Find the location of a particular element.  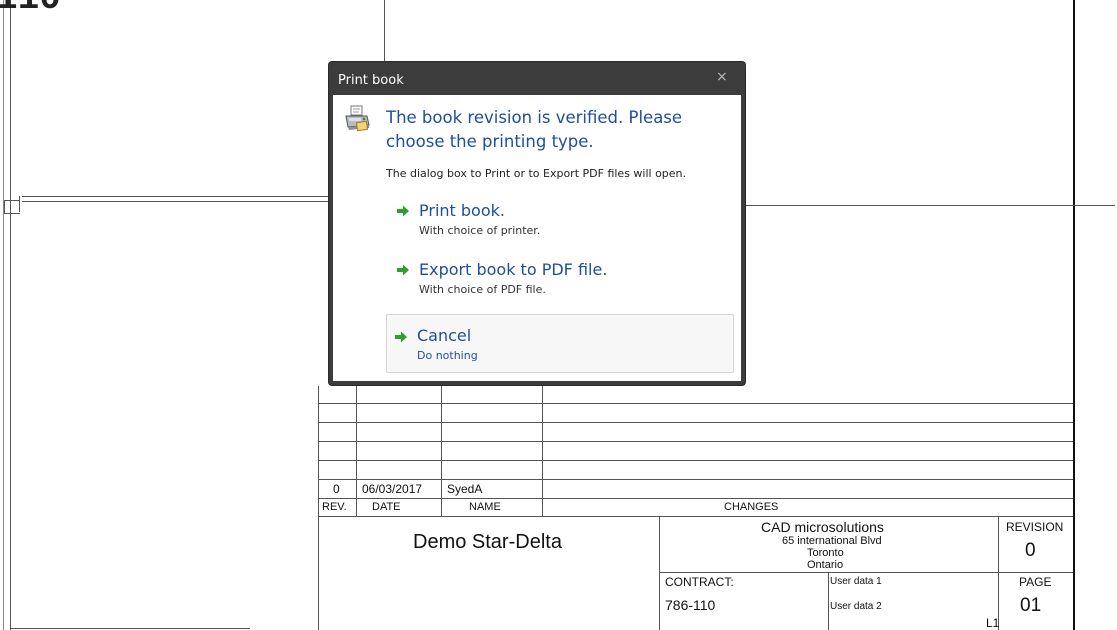

sheet-border-right is located at coordinates (1074, 315).